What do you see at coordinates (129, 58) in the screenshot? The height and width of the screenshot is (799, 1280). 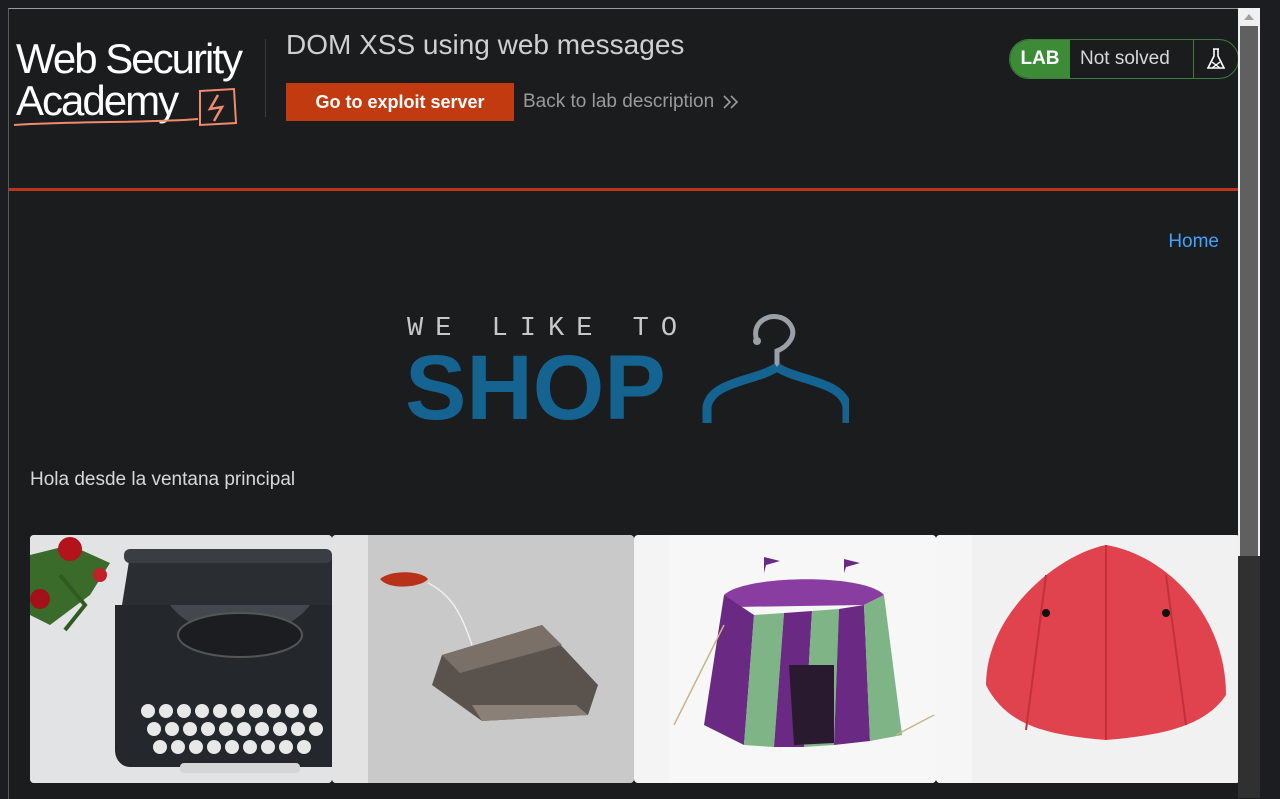 I see `logo-line1: Web Security` at bounding box center [129, 58].